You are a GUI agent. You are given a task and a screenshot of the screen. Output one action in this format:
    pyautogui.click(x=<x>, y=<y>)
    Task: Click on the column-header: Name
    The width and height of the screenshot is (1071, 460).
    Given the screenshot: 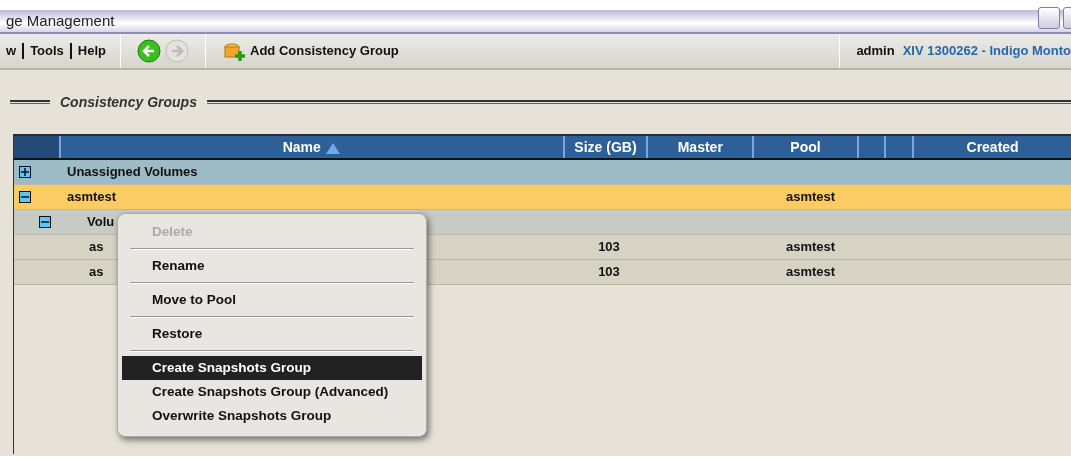 What is the action you would take?
    pyautogui.click(x=310, y=147)
    